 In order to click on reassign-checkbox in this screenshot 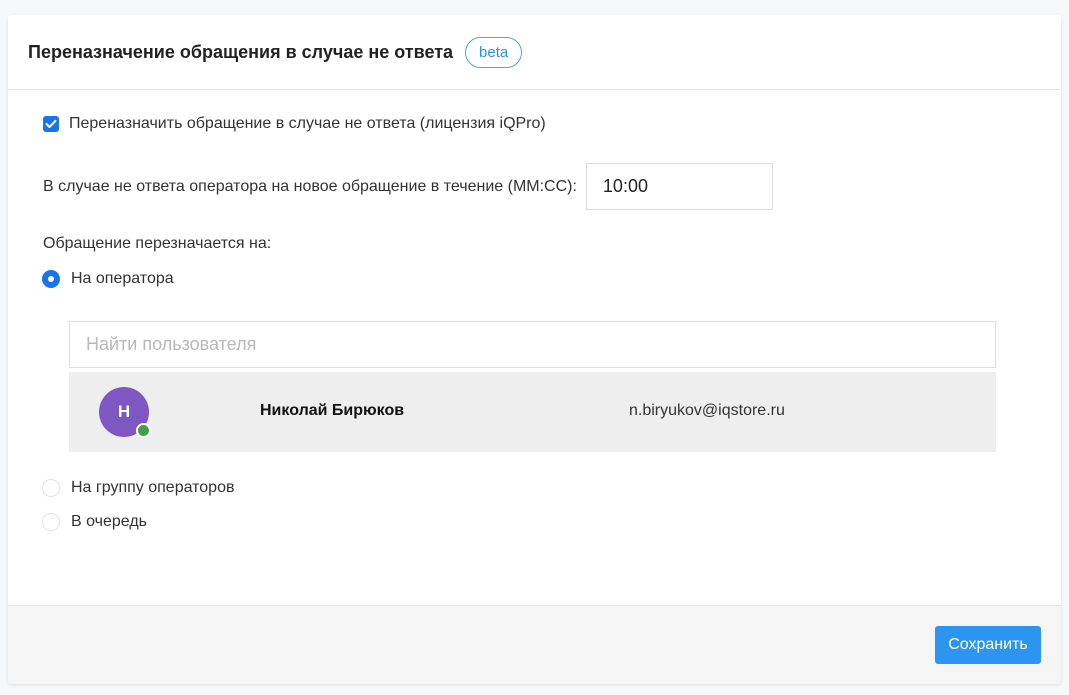, I will do `click(51, 124)`.